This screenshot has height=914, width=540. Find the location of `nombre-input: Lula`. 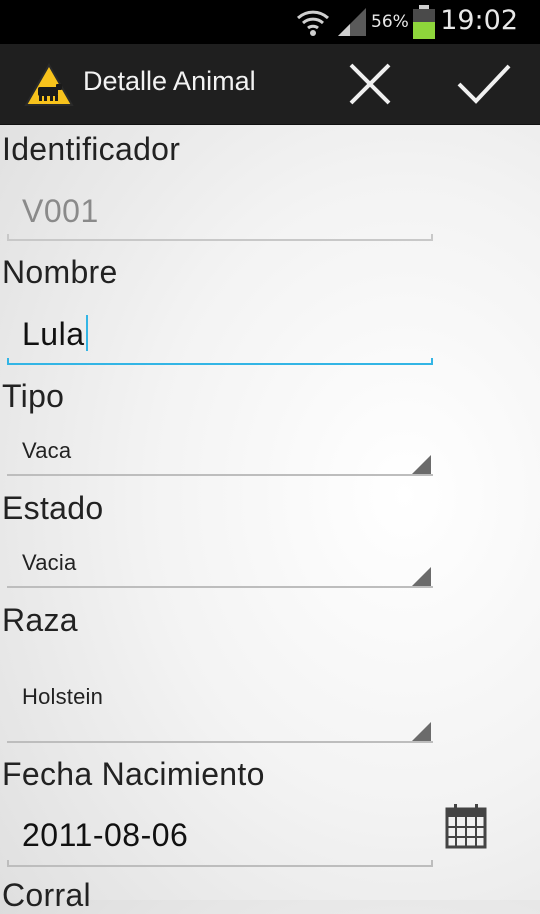

nombre-input: Lula is located at coordinates (220, 337).